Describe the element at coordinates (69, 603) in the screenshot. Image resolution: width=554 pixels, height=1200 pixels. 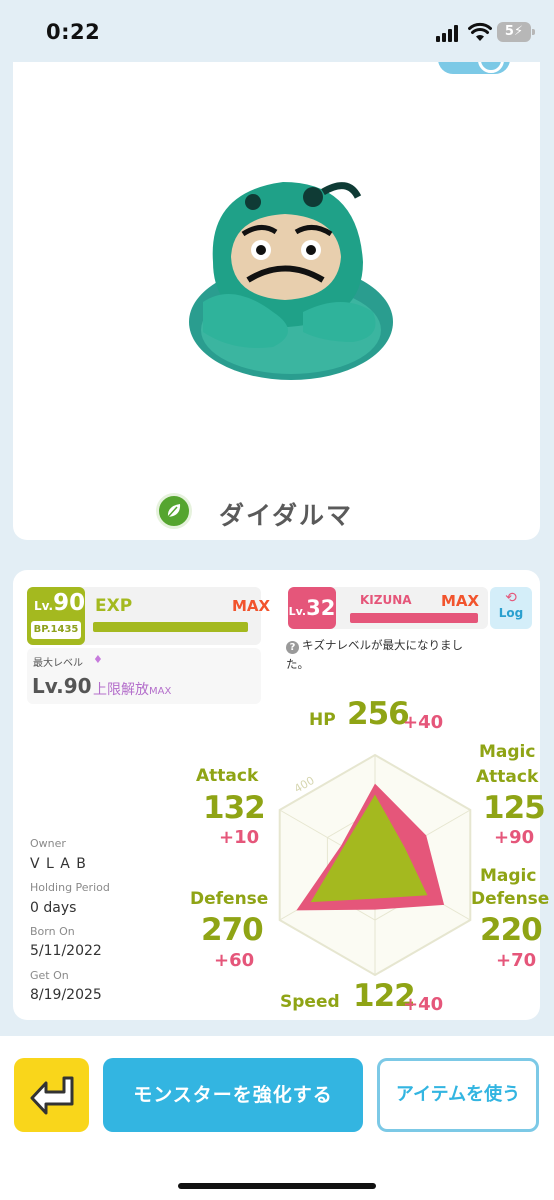
I see `level-value: 90` at that location.